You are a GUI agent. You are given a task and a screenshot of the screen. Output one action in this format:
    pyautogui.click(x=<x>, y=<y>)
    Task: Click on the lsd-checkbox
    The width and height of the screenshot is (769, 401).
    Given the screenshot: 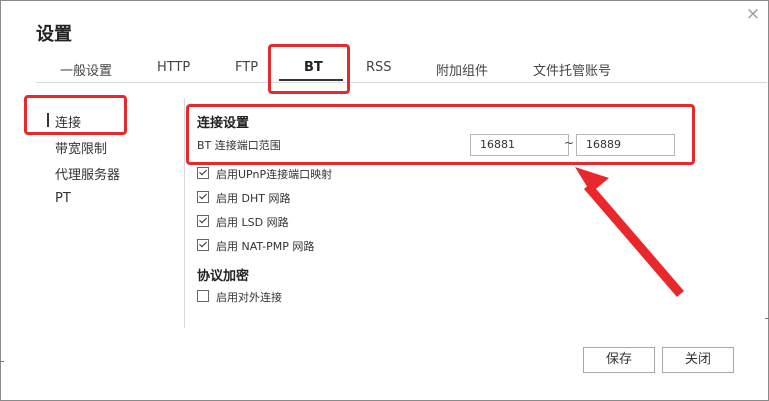 What is the action you would take?
    pyautogui.click(x=203, y=221)
    